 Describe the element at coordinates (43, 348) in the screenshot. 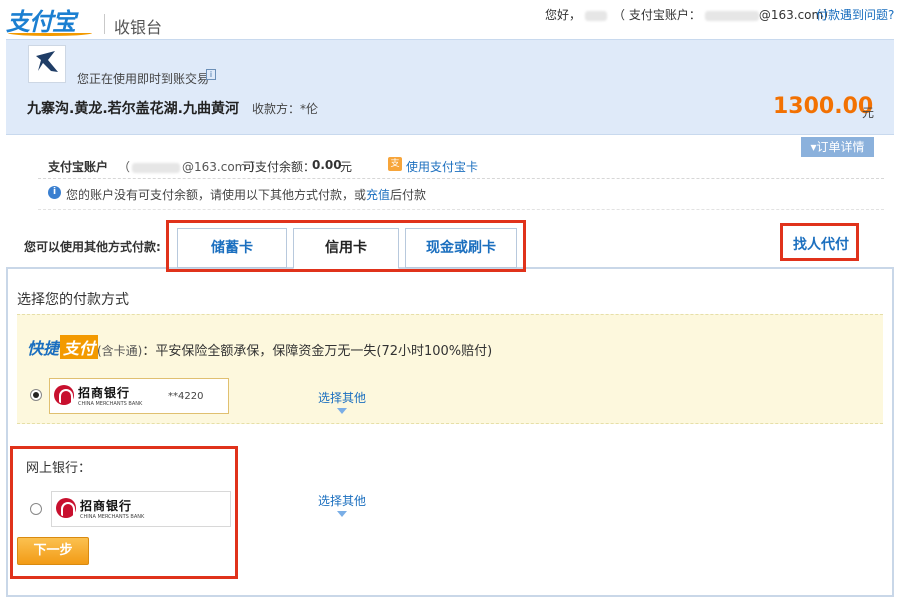

I see `quick-pay-logo-a: 快捷` at that location.